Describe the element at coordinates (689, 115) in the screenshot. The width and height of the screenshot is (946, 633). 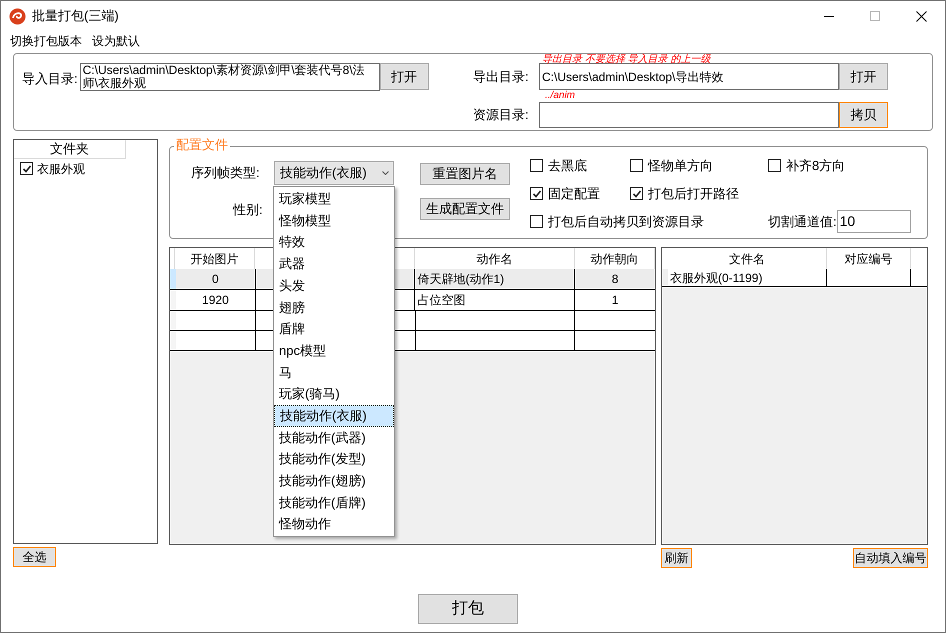
I see `input-field` at that location.